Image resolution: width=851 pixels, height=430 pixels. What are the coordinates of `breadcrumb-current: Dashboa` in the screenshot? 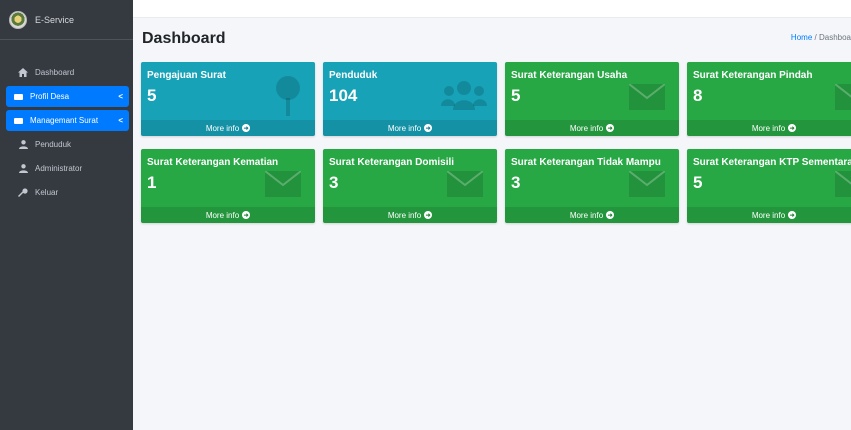 It's located at (834, 37).